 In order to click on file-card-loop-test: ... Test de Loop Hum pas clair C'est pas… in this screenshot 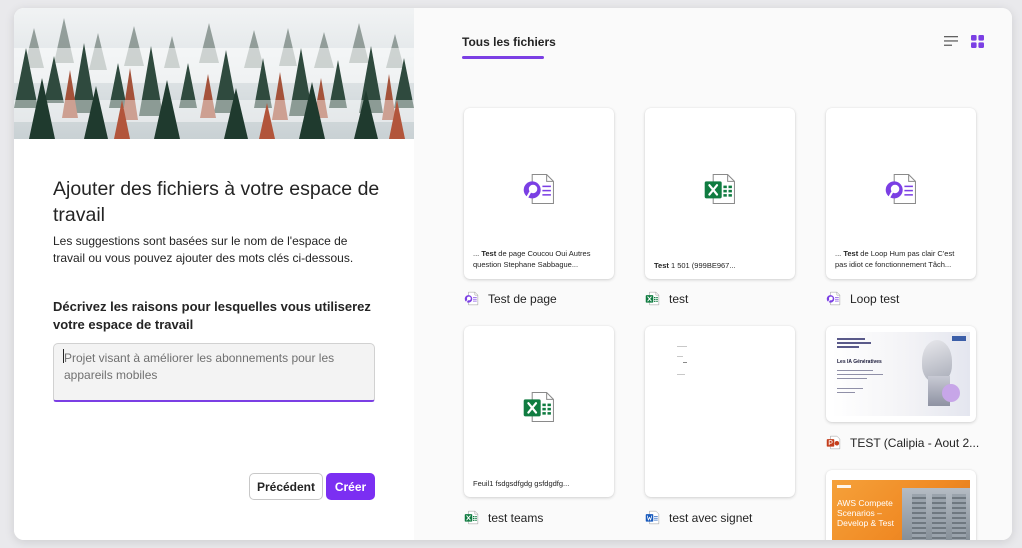, I will do `click(901, 193)`.